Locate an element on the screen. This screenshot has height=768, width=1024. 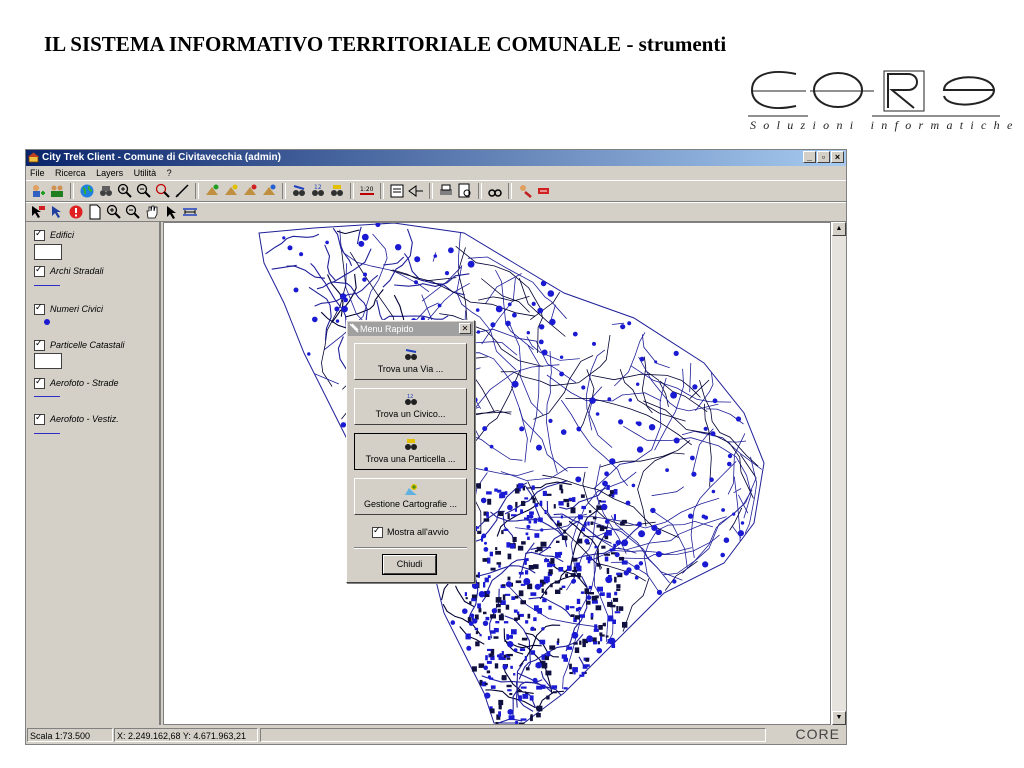
layer-label: Aerofoto - Strade is located at coordinates (84, 383).